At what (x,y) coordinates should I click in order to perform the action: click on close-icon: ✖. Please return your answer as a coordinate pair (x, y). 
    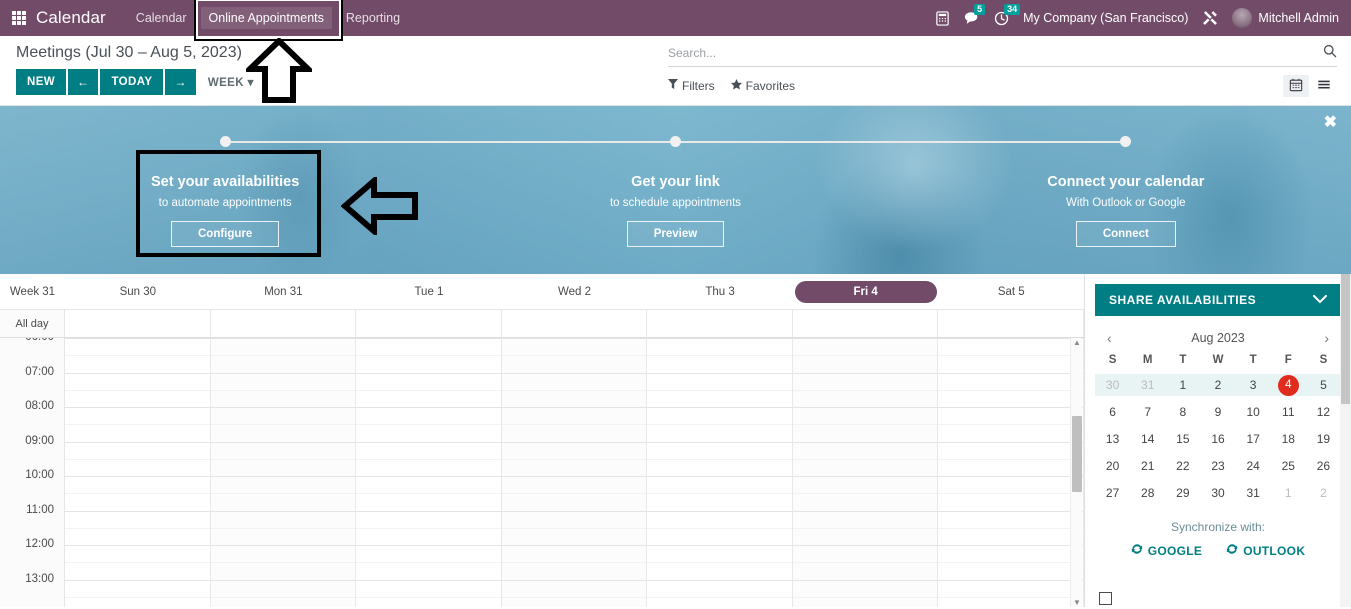
    Looking at the image, I should click on (1330, 123).